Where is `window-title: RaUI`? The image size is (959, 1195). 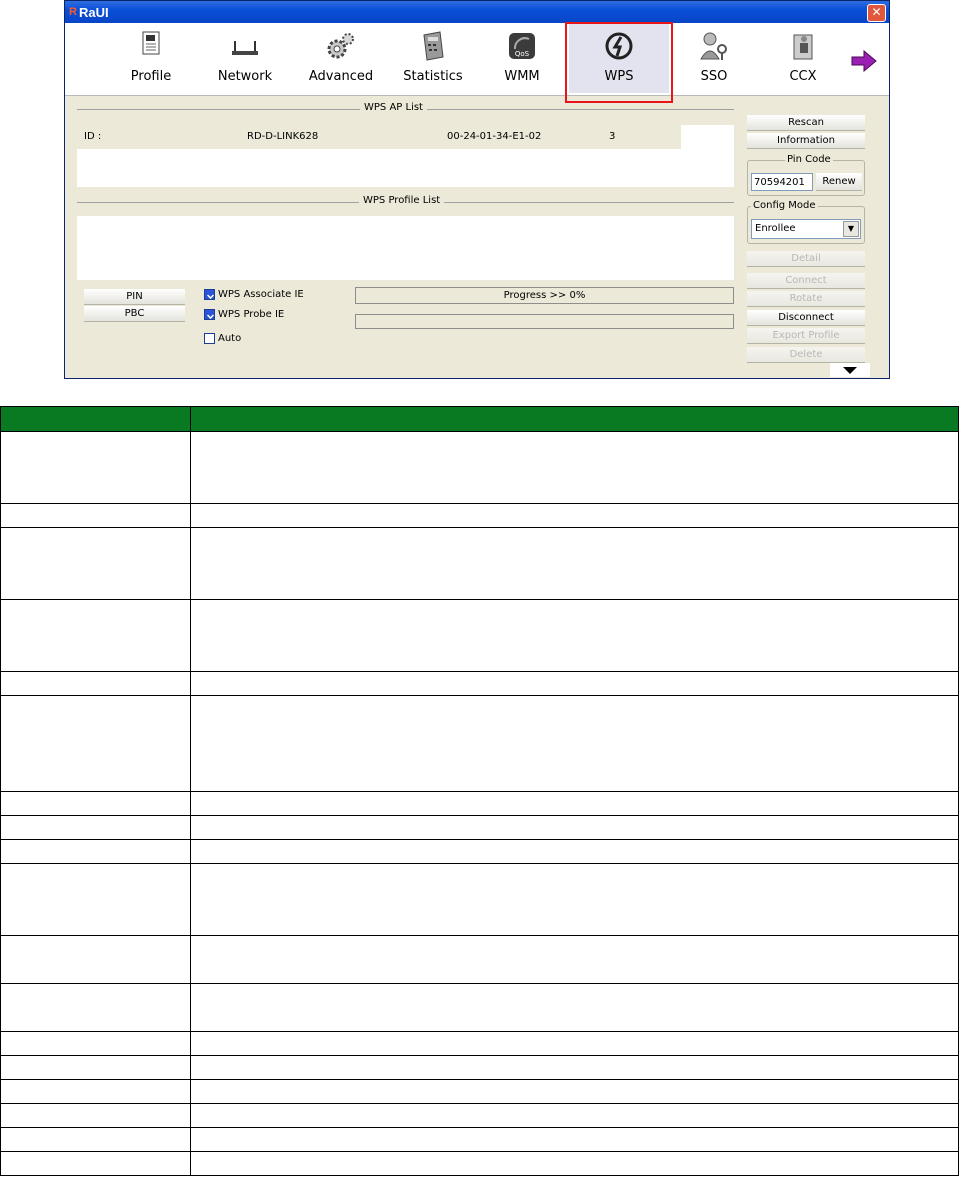
window-title: RaUI is located at coordinates (93, 12).